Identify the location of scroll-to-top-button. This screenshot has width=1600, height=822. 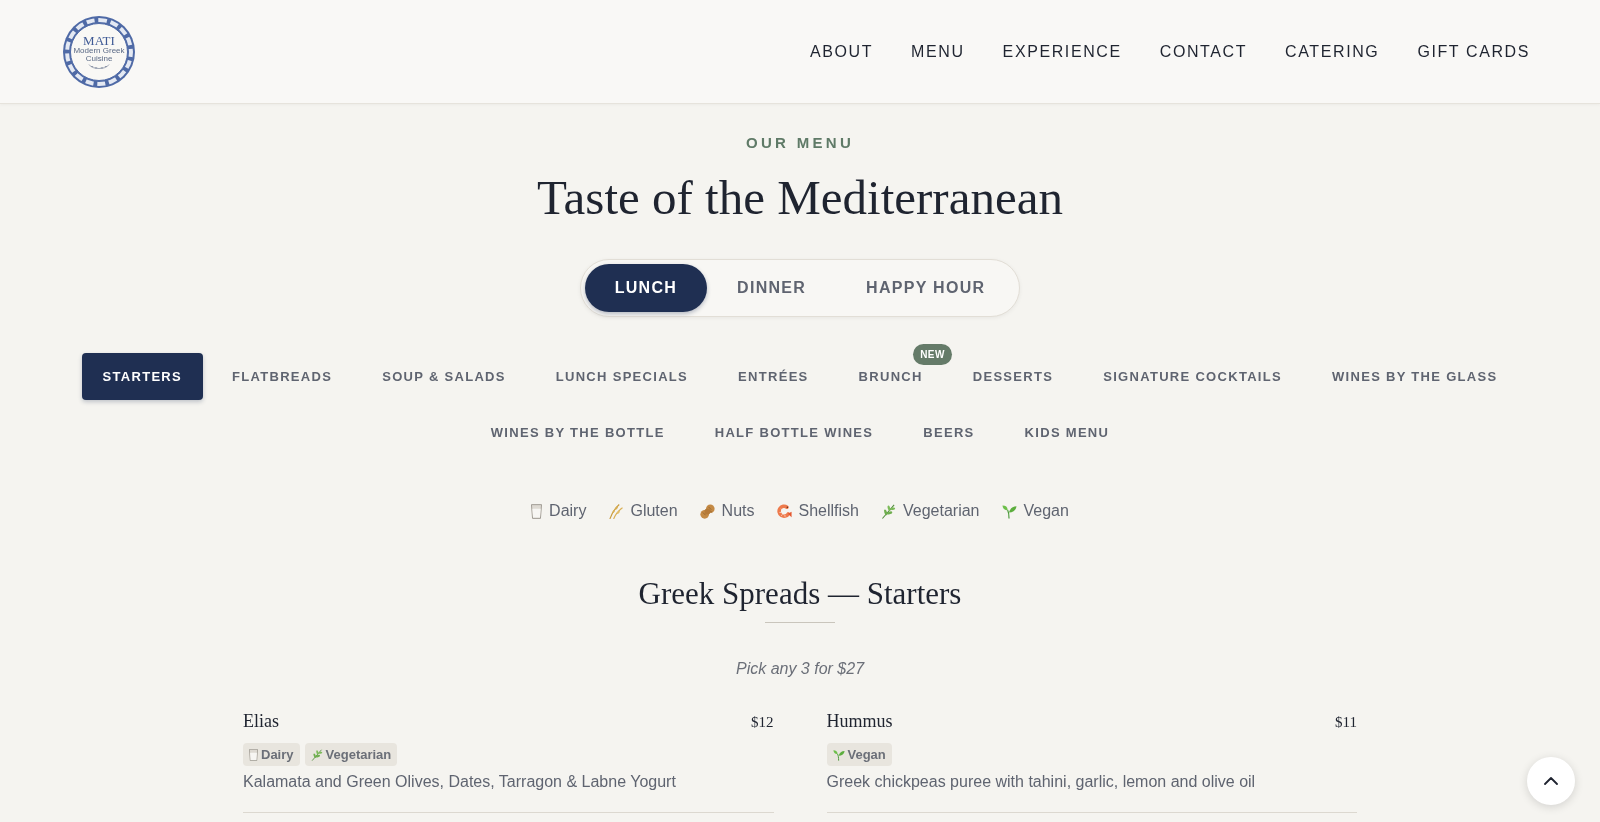
(1551, 781).